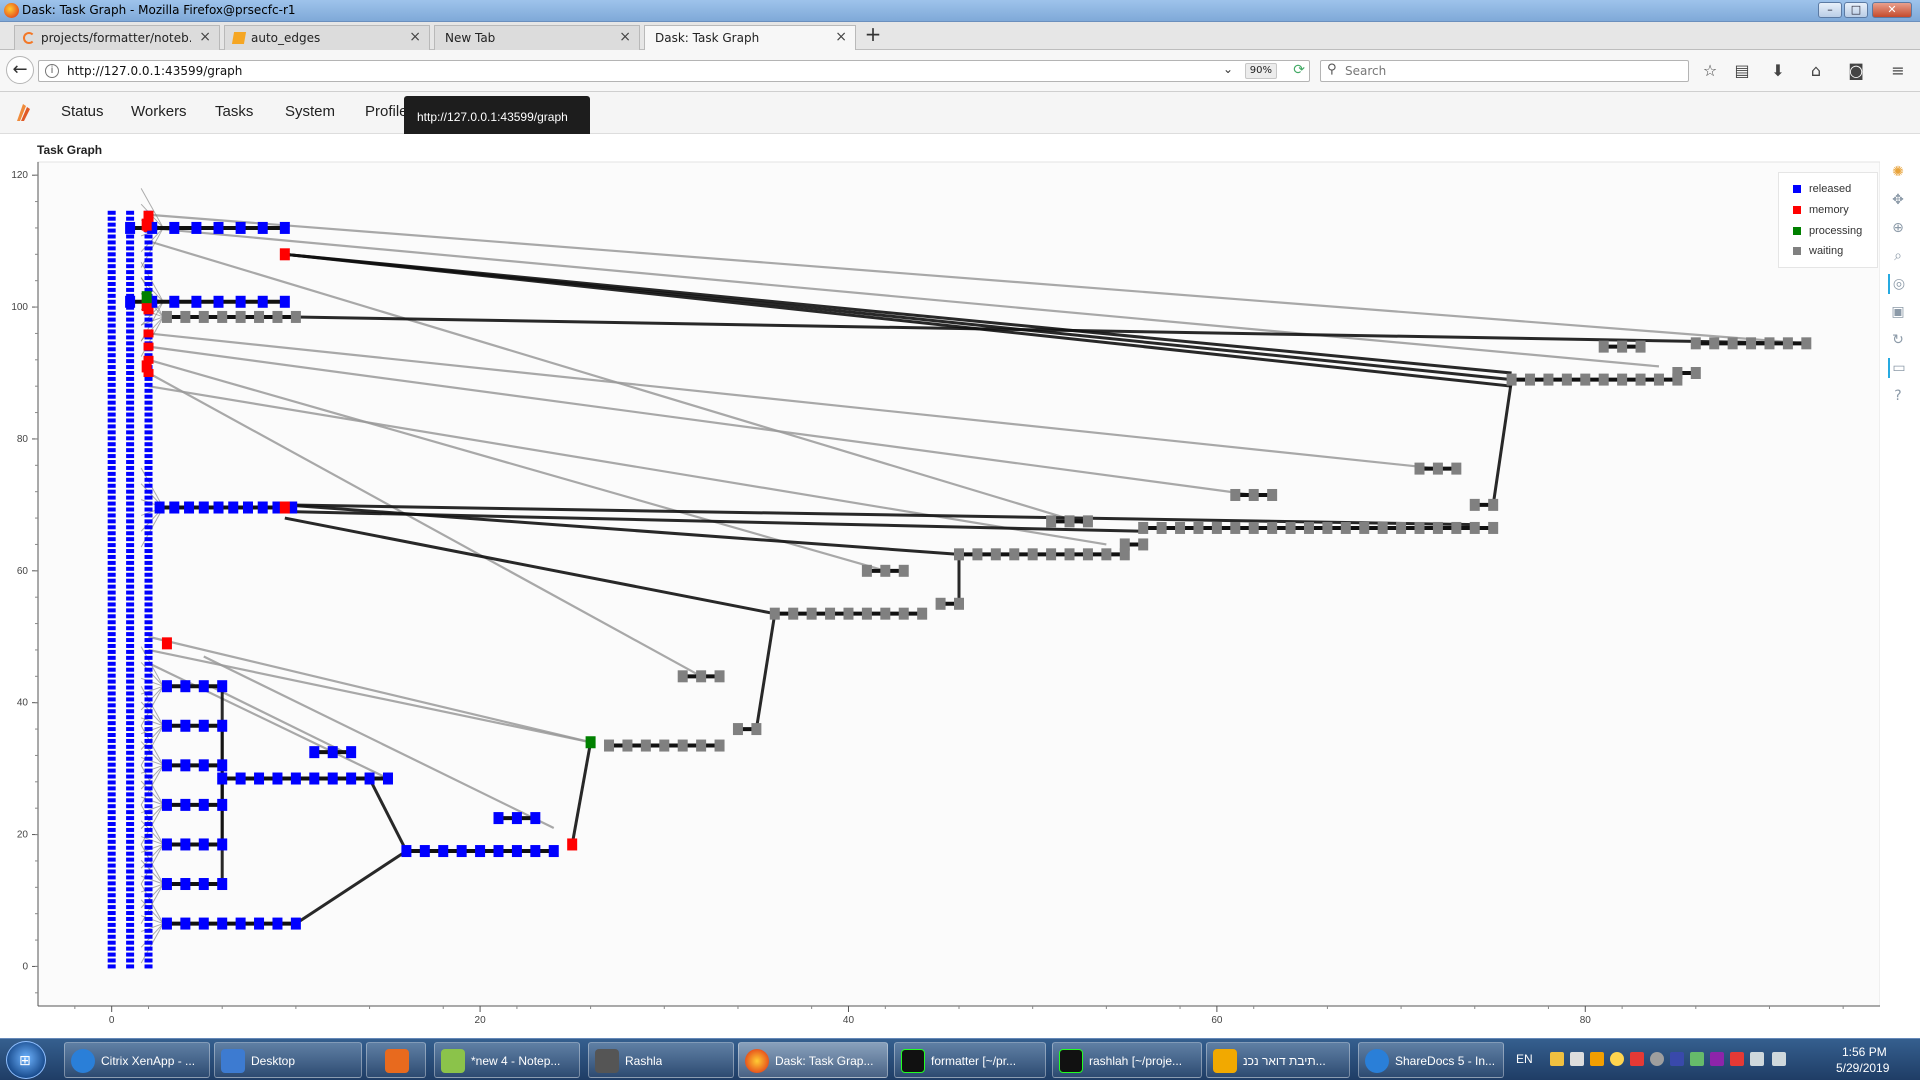  I want to click on nav-profile: Profile, so click(386, 111).